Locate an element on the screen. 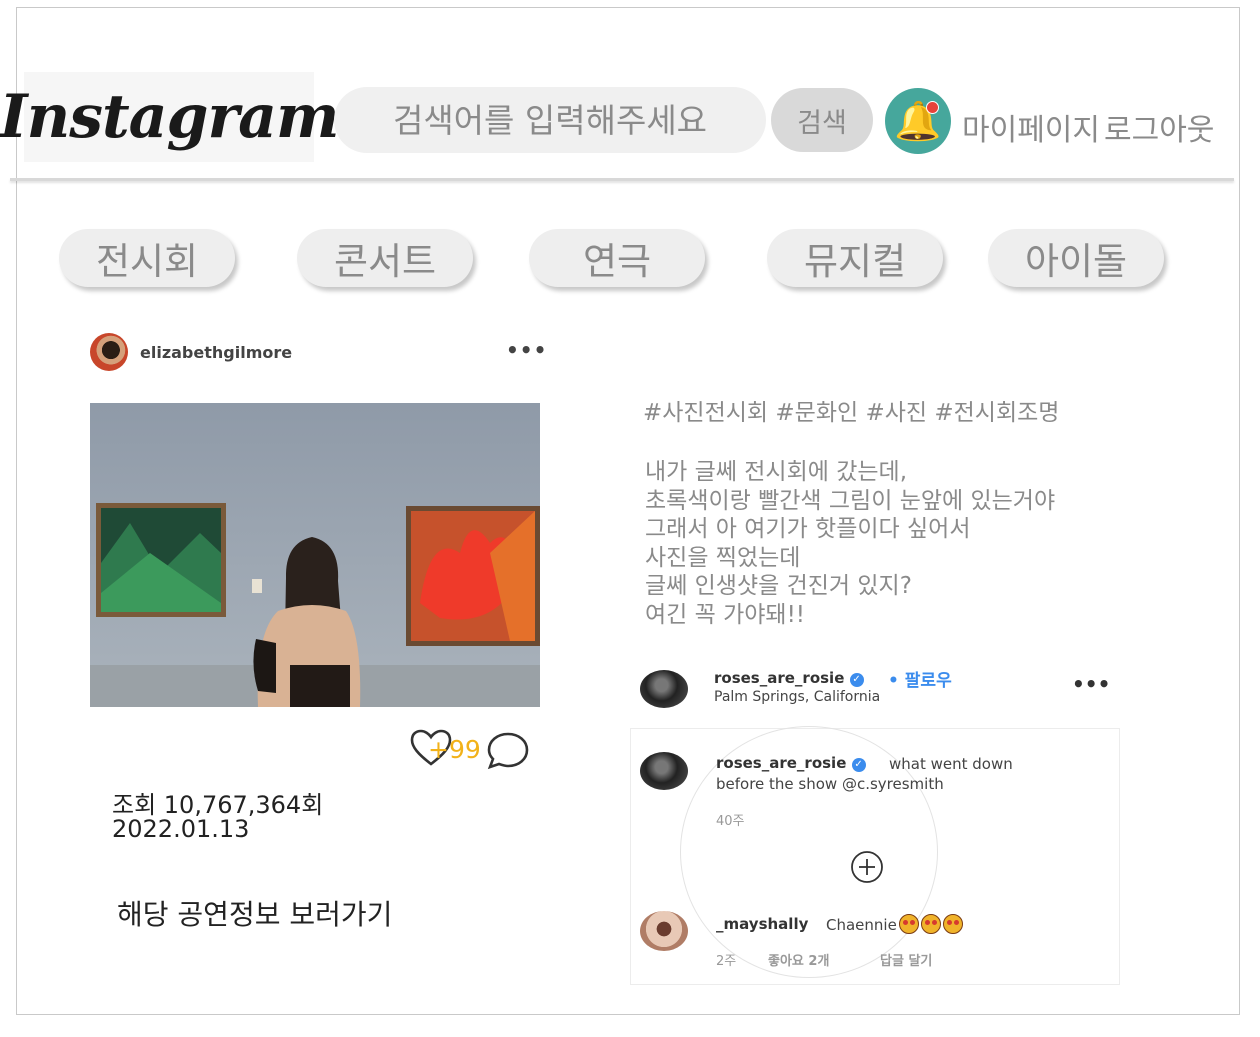 This screenshot has width=1260, height=1037. post-author-avatar is located at coordinates (109, 352).